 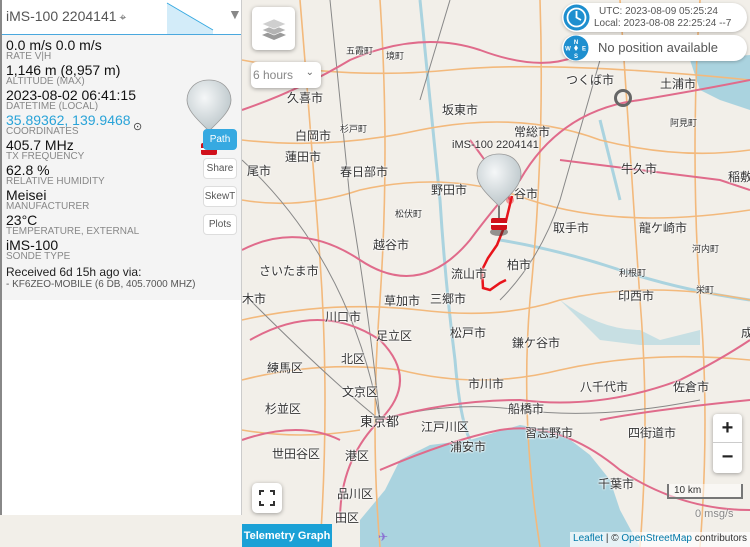 I want to click on airport-icon: ✈, so click(x=383, y=537).